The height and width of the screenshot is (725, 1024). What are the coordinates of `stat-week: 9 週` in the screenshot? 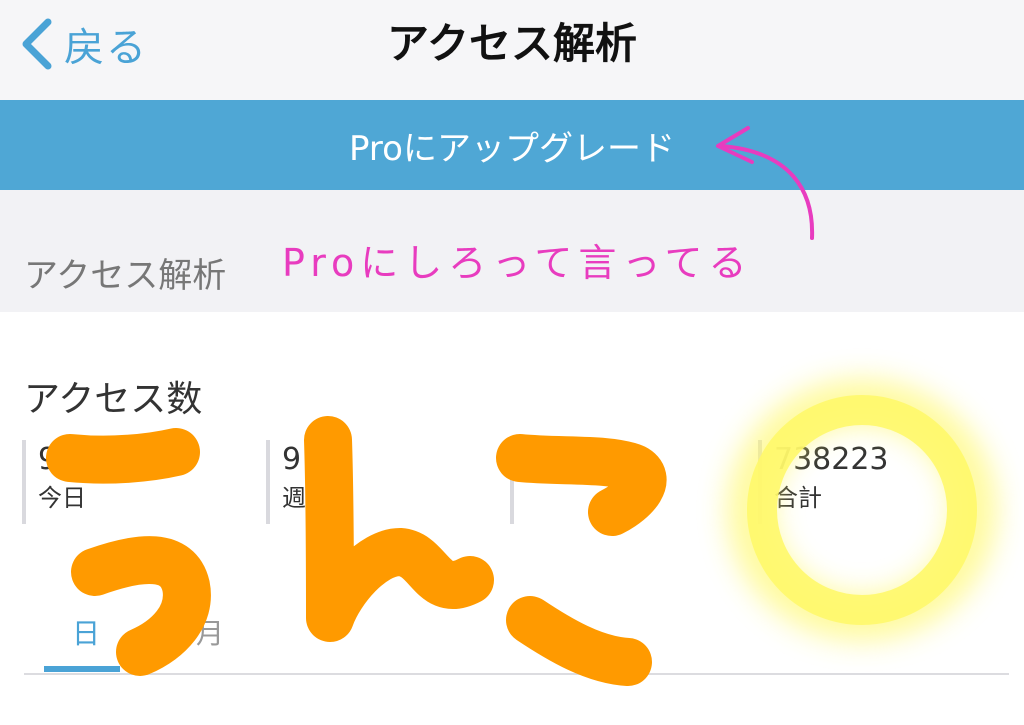 It's located at (286, 482).